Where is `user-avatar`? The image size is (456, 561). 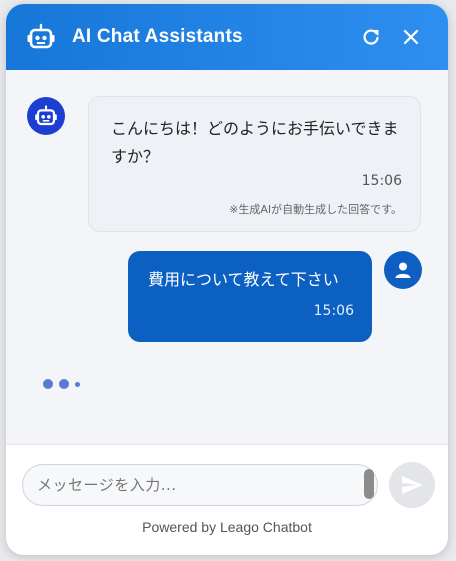 user-avatar is located at coordinates (403, 270).